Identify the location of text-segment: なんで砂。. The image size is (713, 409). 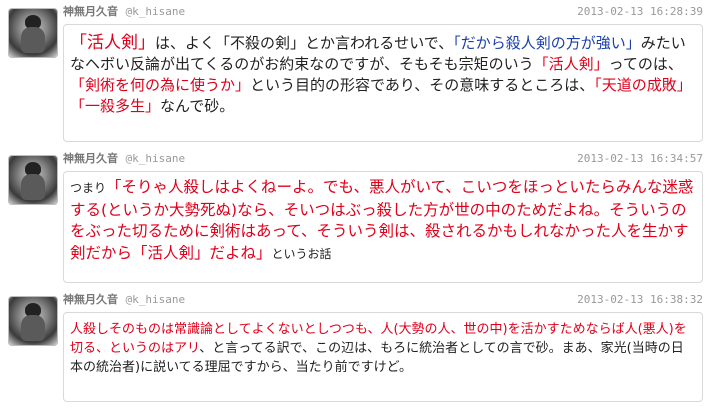
(197, 106).